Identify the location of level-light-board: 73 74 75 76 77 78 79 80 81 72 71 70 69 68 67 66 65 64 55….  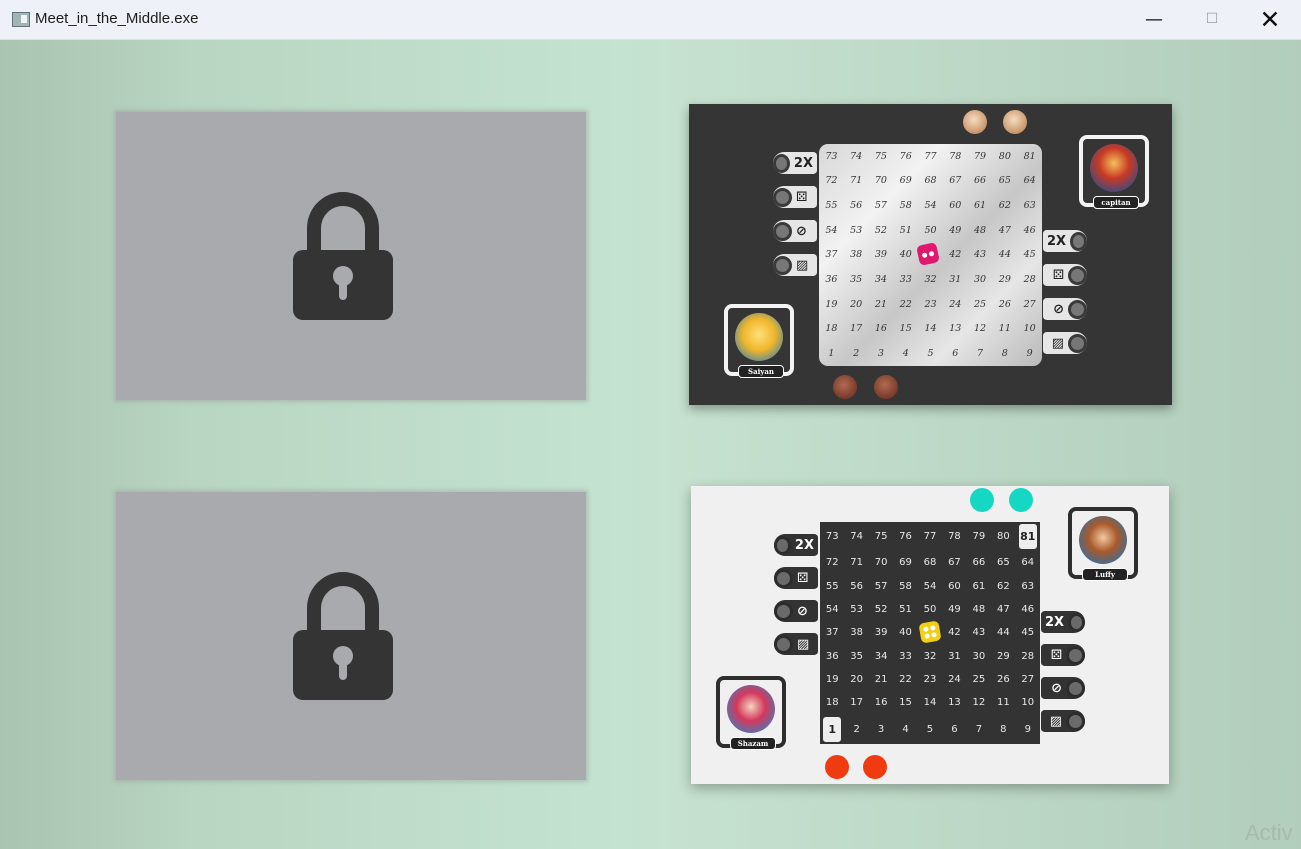
(930, 635).